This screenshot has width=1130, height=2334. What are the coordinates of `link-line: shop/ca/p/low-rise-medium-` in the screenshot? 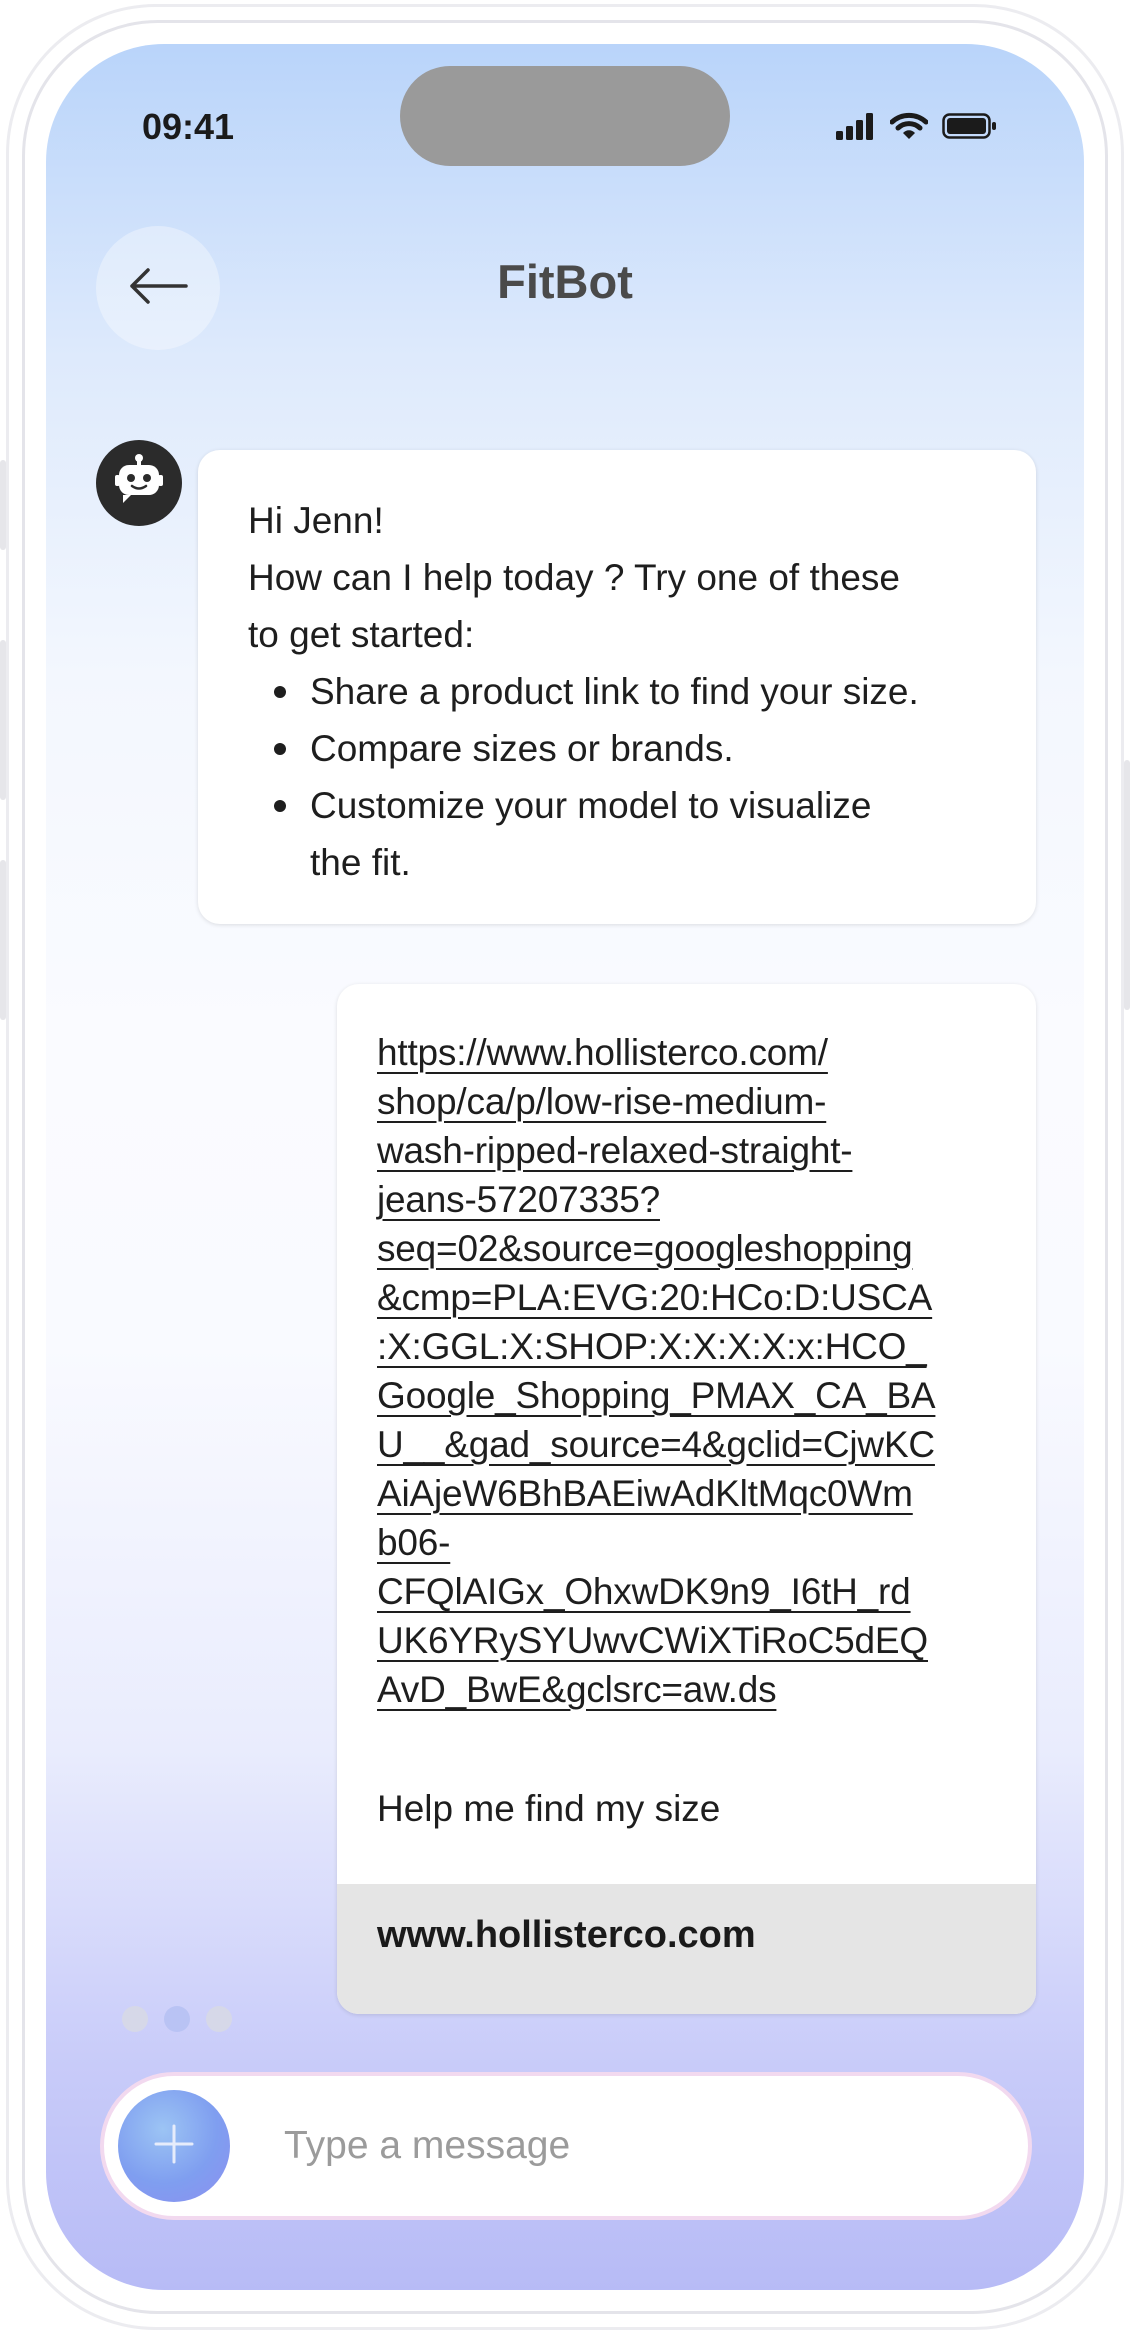 It's located at (602, 1101).